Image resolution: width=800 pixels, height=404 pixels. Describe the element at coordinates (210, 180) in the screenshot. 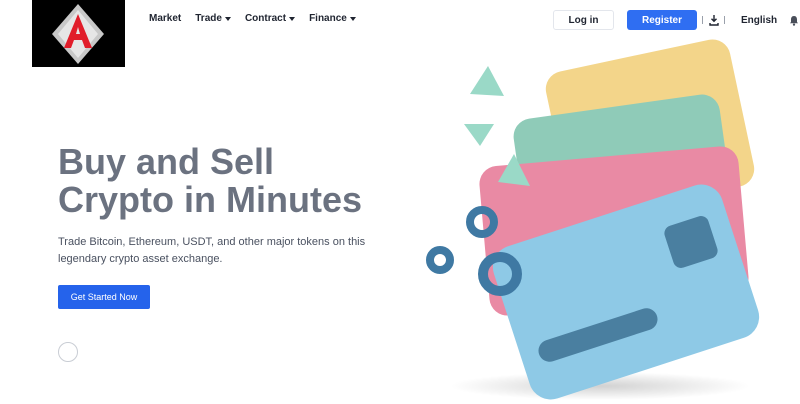

I see `hero-title: Buy and Sell Crypto in Minutes` at that location.